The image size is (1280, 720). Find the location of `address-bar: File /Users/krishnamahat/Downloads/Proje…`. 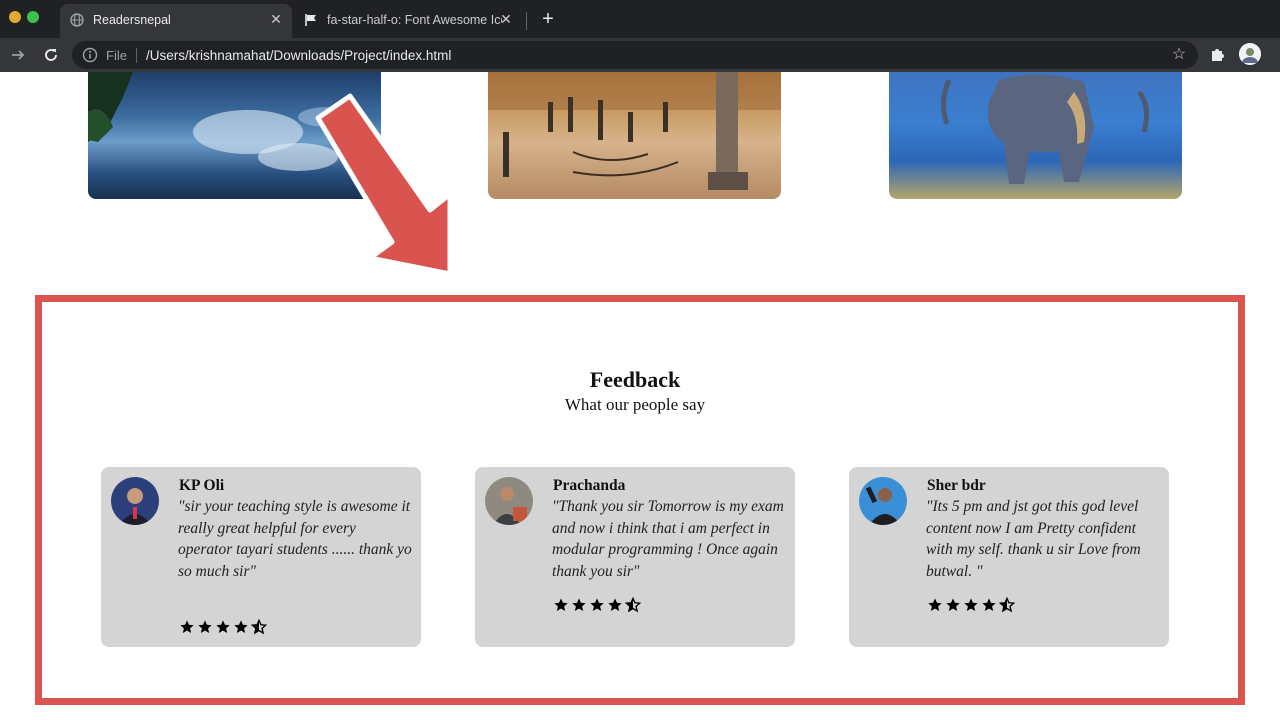

address-bar: File /Users/krishnamahat/Downloads/Proje… is located at coordinates (635, 55).